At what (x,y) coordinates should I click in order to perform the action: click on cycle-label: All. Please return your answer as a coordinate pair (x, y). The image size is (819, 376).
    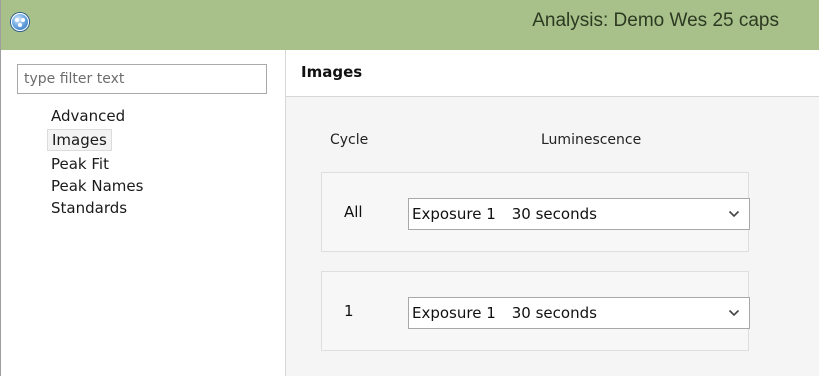
    Looking at the image, I should click on (353, 212).